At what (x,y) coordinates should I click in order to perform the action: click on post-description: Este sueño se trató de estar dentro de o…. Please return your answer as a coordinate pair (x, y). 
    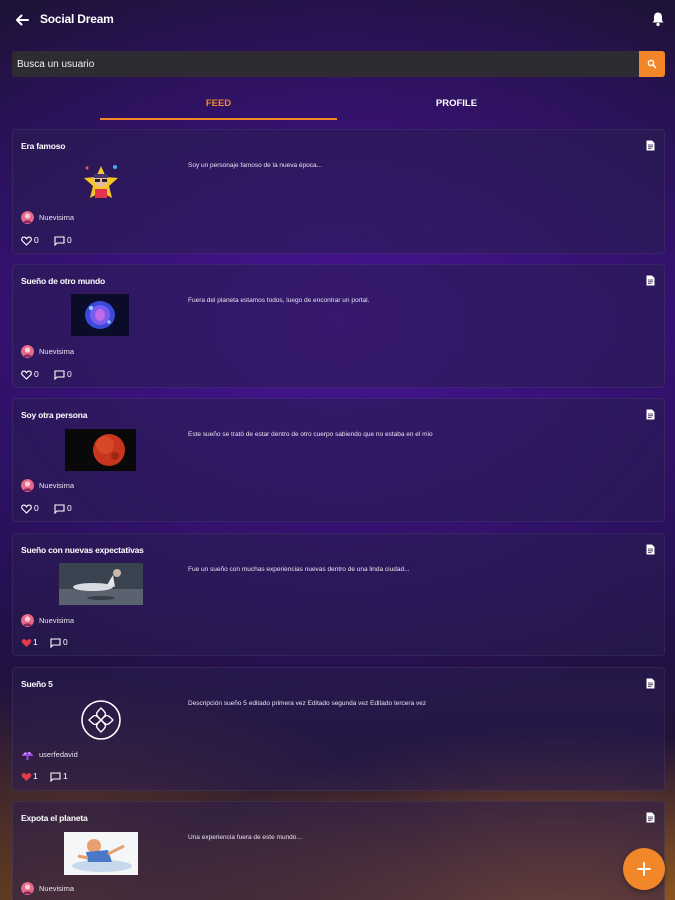
    Looking at the image, I should click on (310, 434).